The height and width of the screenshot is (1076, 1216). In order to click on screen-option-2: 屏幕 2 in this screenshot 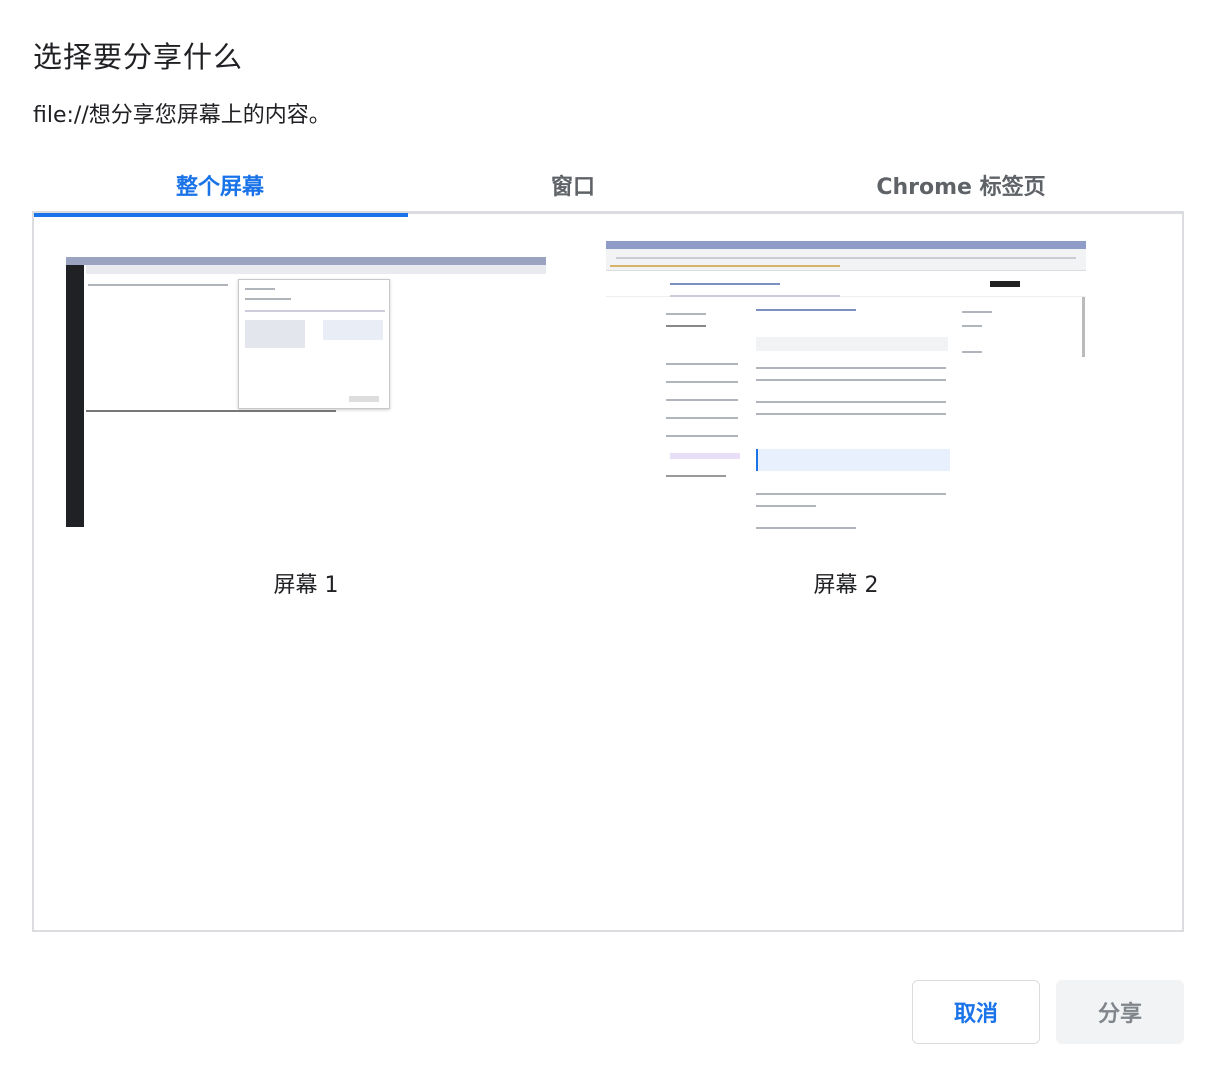, I will do `click(846, 421)`.